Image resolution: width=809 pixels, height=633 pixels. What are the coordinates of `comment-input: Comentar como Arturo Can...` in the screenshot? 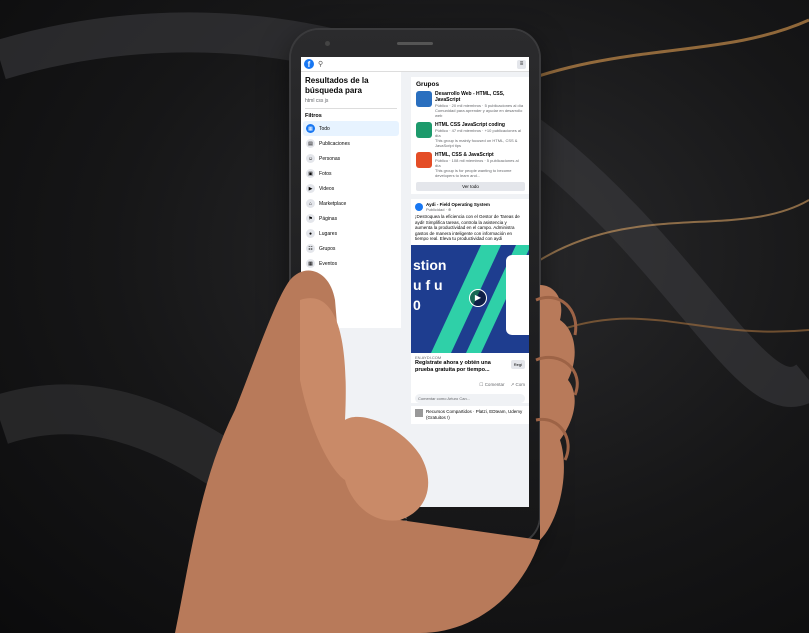 It's located at (470, 398).